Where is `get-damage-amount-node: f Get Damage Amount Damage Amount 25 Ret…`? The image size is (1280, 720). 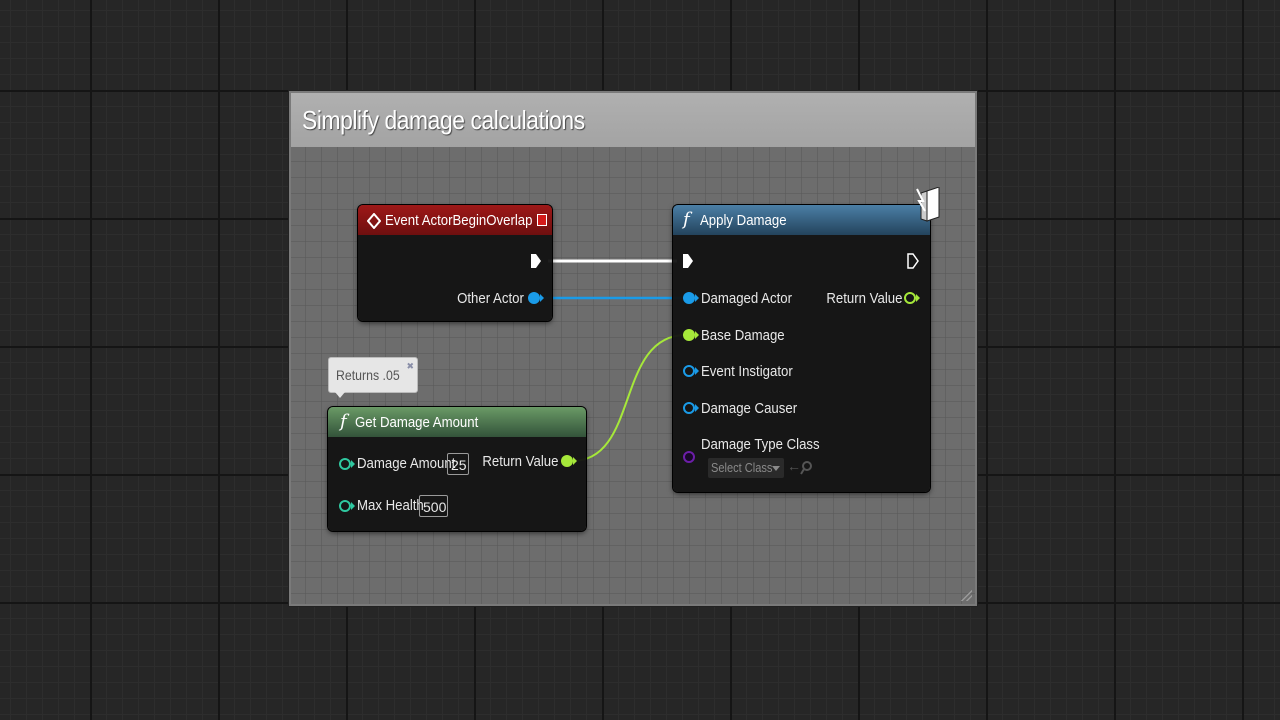 get-damage-amount-node: f Get Damage Amount Damage Amount 25 Ret… is located at coordinates (457, 469).